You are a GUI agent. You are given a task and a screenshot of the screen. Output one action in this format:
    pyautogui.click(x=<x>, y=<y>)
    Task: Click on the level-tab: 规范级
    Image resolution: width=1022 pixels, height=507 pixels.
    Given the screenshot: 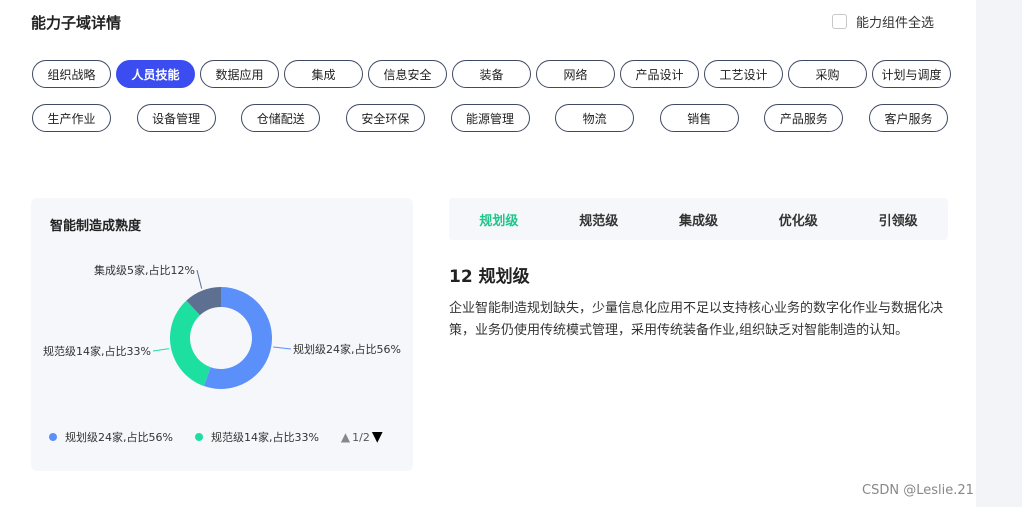 What is the action you would take?
    pyautogui.click(x=599, y=219)
    